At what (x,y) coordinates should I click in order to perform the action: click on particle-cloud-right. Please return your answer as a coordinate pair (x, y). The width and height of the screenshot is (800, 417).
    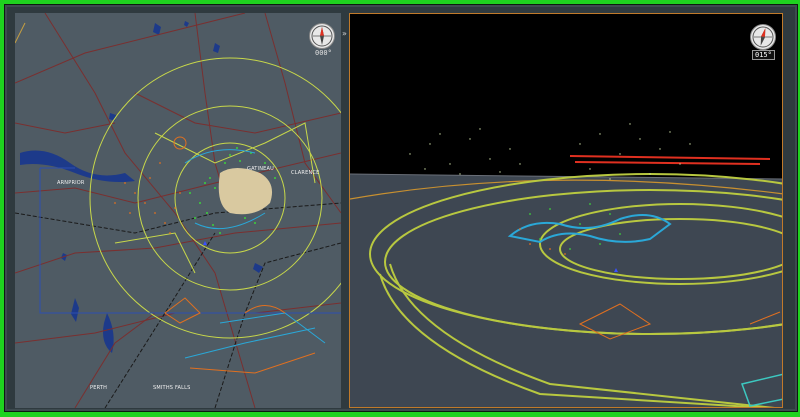
    Looking at the image, I should click on (635, 151).